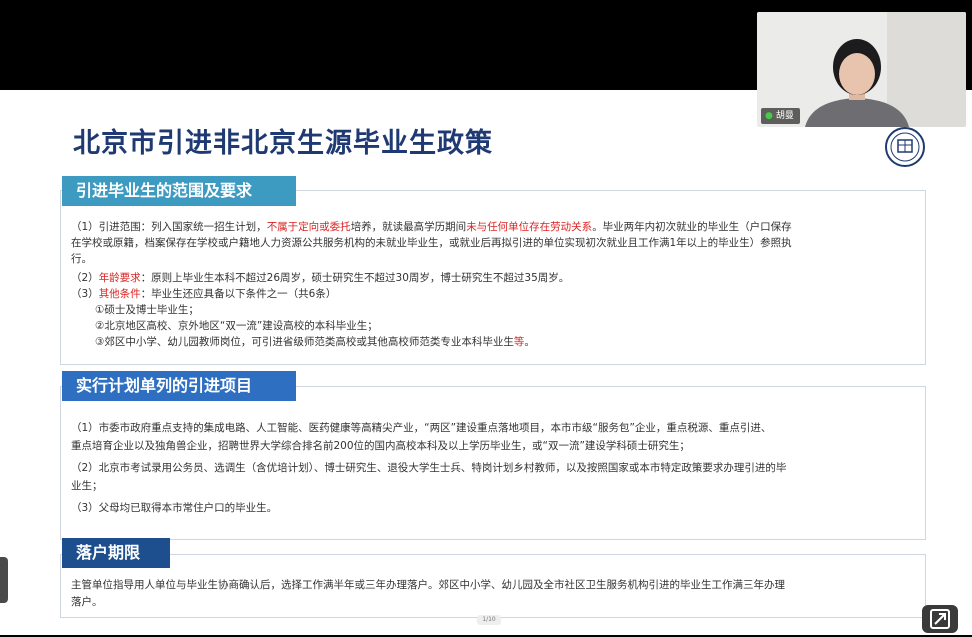 This screenshot has width=972, height=637. I want to click on expand-arrow-icon, so click(940, 619).